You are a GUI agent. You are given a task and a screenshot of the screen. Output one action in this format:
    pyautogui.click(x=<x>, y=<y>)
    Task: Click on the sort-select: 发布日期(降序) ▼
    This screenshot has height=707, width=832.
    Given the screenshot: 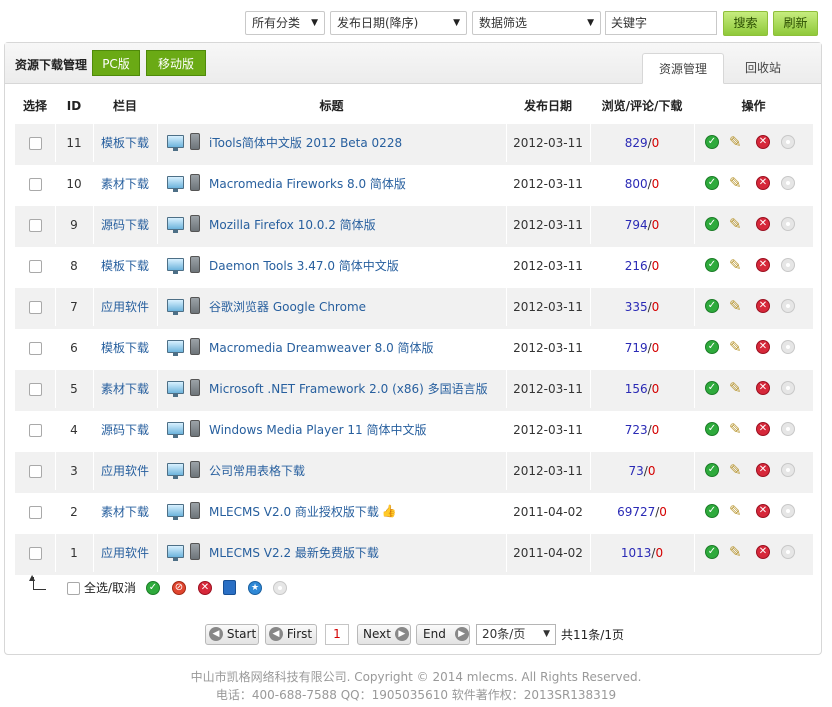 What is the action you would take?
    pyautogui.click(x=398, y=23)
    